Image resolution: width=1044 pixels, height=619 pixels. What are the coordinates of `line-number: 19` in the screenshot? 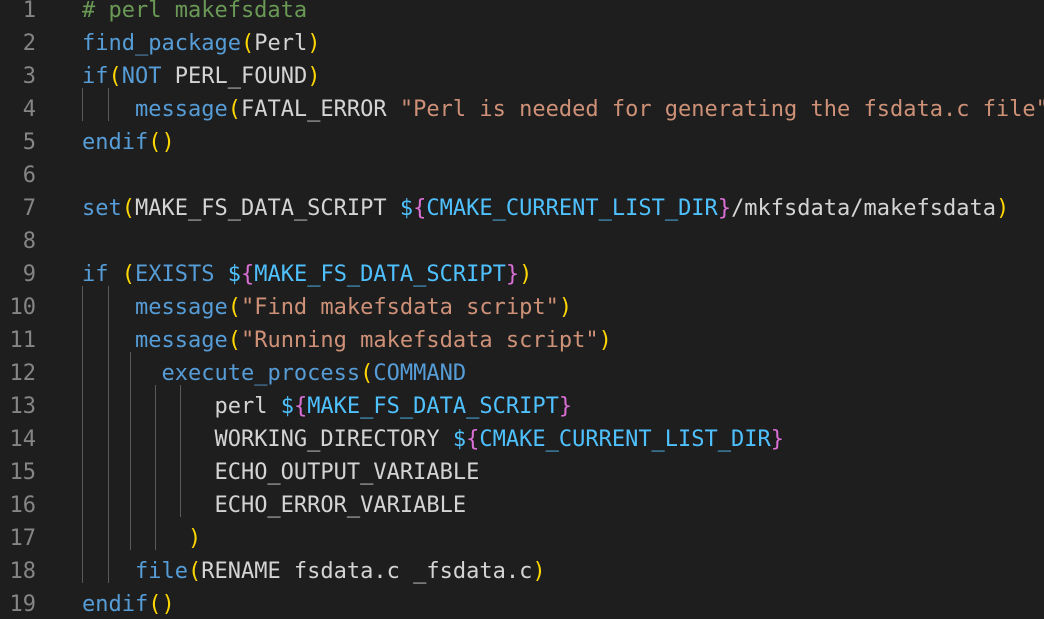 It's located at (23, 604).